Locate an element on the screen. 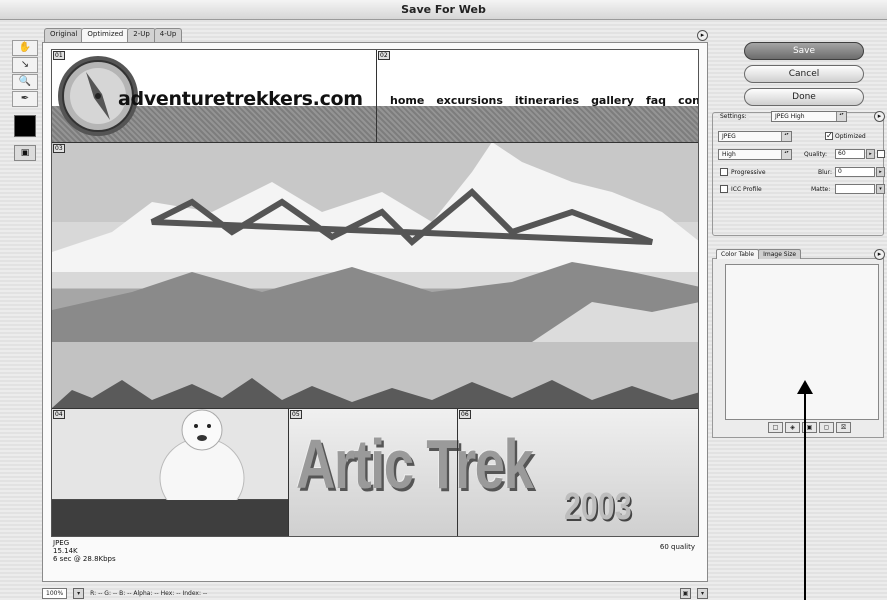 The image size is (887, 600). year-title: 2003 is located at coordinates (598, 507).